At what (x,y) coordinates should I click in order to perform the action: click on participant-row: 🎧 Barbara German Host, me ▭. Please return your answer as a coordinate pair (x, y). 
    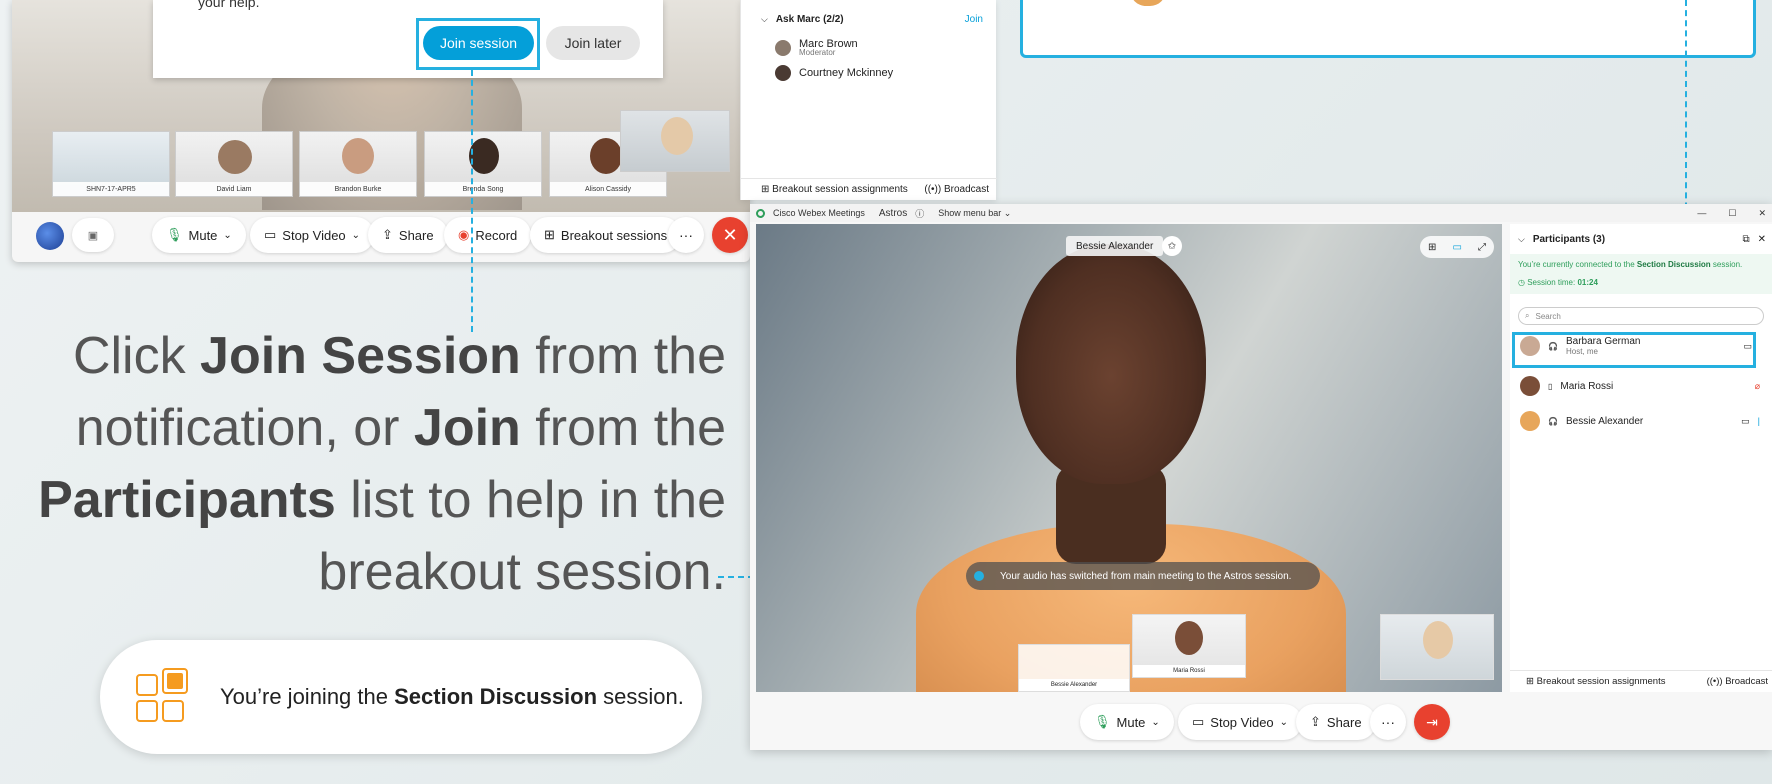
    Looking at the image, I should click on (1636, 346).